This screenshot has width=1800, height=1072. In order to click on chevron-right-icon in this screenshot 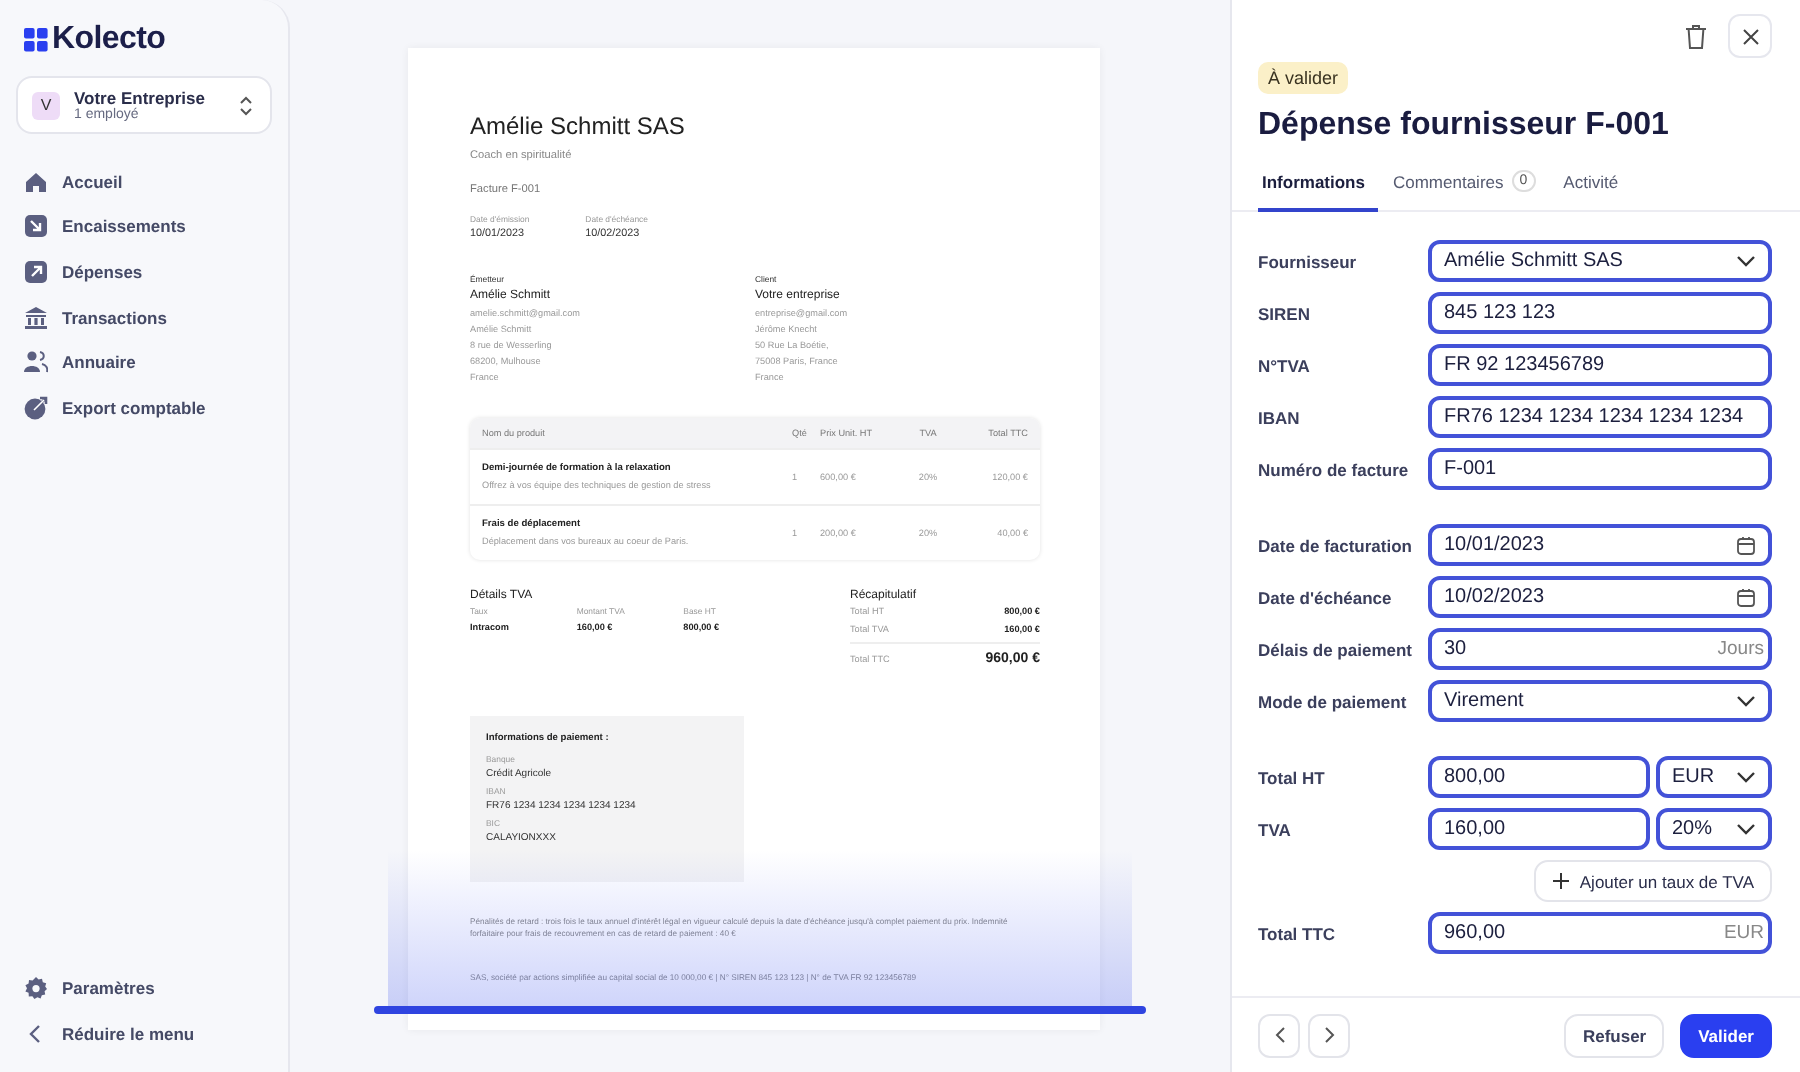, I will do `click(1329, 1035)`.